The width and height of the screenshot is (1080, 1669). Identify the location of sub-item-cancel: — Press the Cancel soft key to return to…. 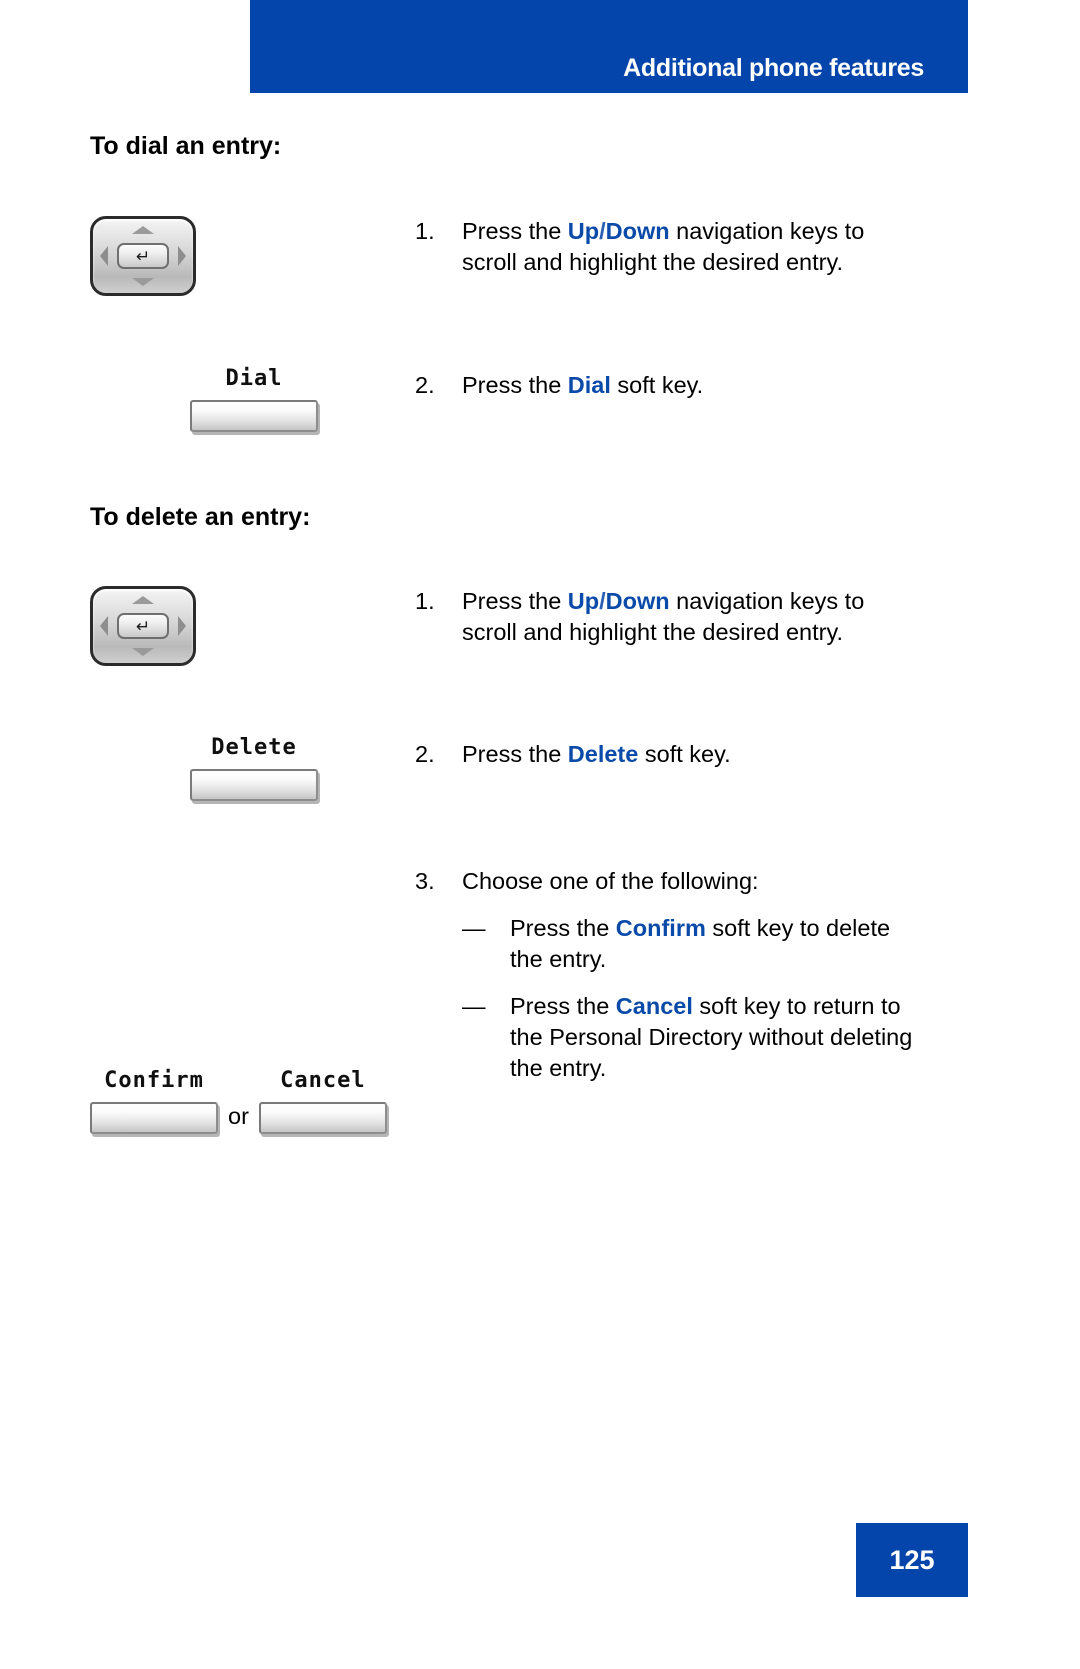
(693, 1037).